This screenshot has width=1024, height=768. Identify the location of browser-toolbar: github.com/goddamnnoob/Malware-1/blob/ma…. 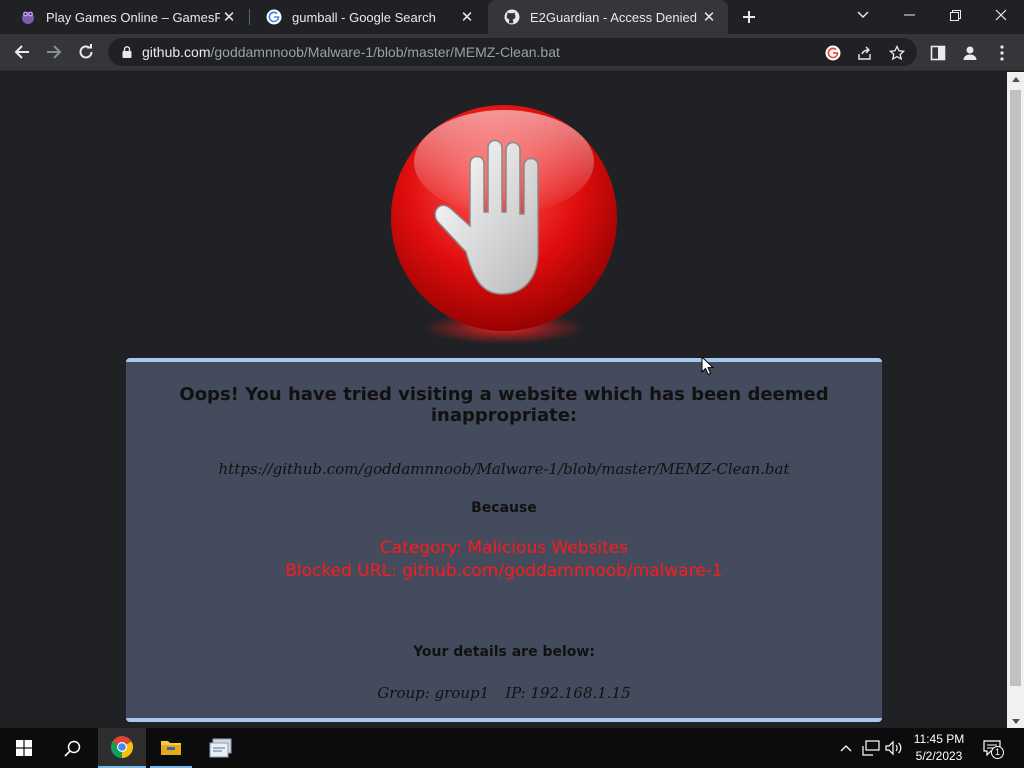
(512, 52).